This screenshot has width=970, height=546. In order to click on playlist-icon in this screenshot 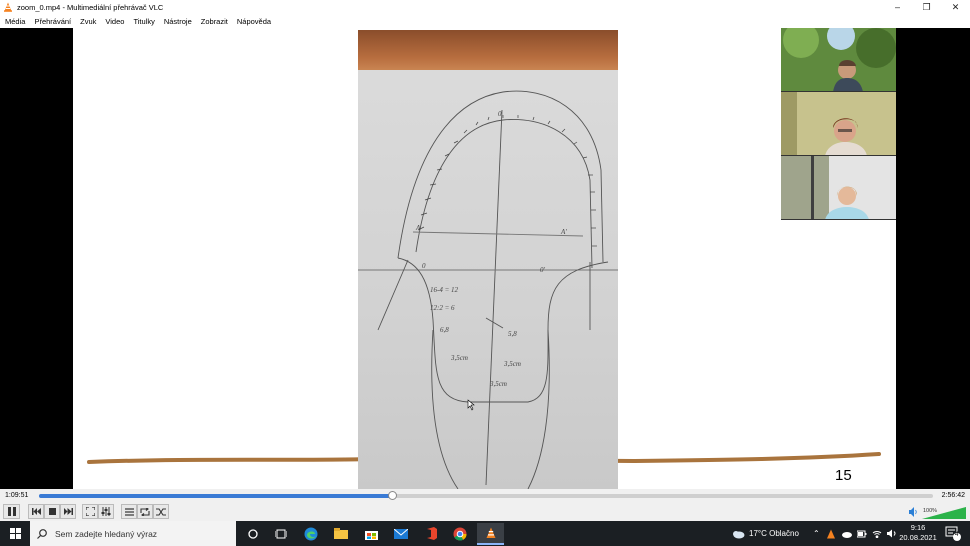, I will do `click(129, 511)`.